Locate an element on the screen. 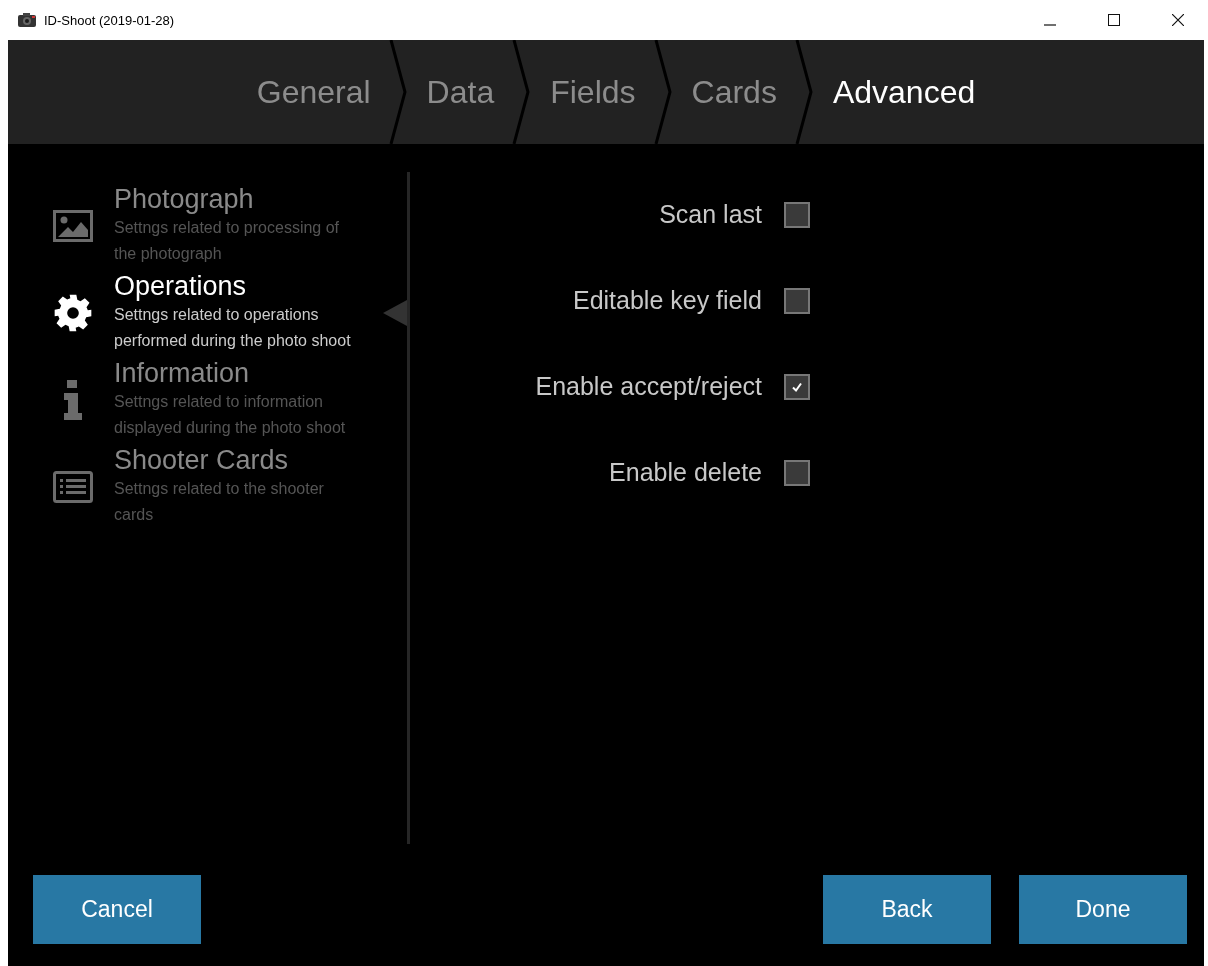 The image size is (1208, 966). wizard-button: Done is located at coordinates (1103, 909).